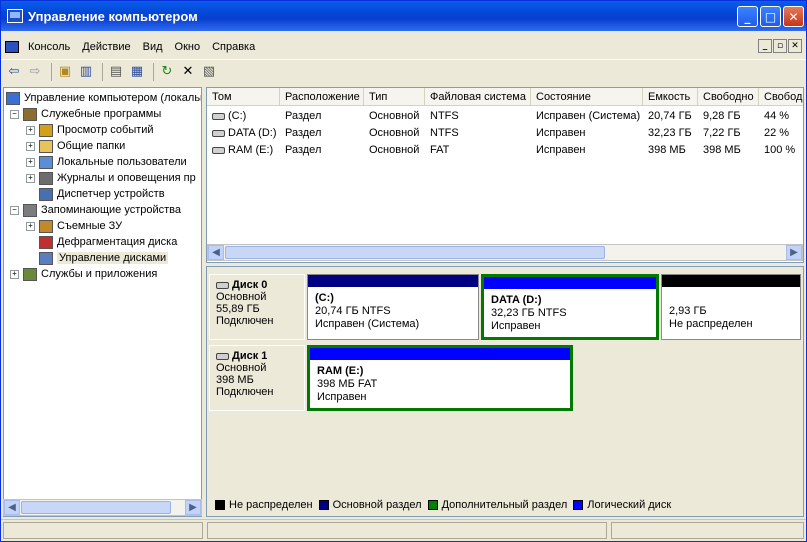  What do you see at coordinates (14, 72) in the screenshot?
I see `back-arrow-icon: ⇦` at bounding box center [14, 72].